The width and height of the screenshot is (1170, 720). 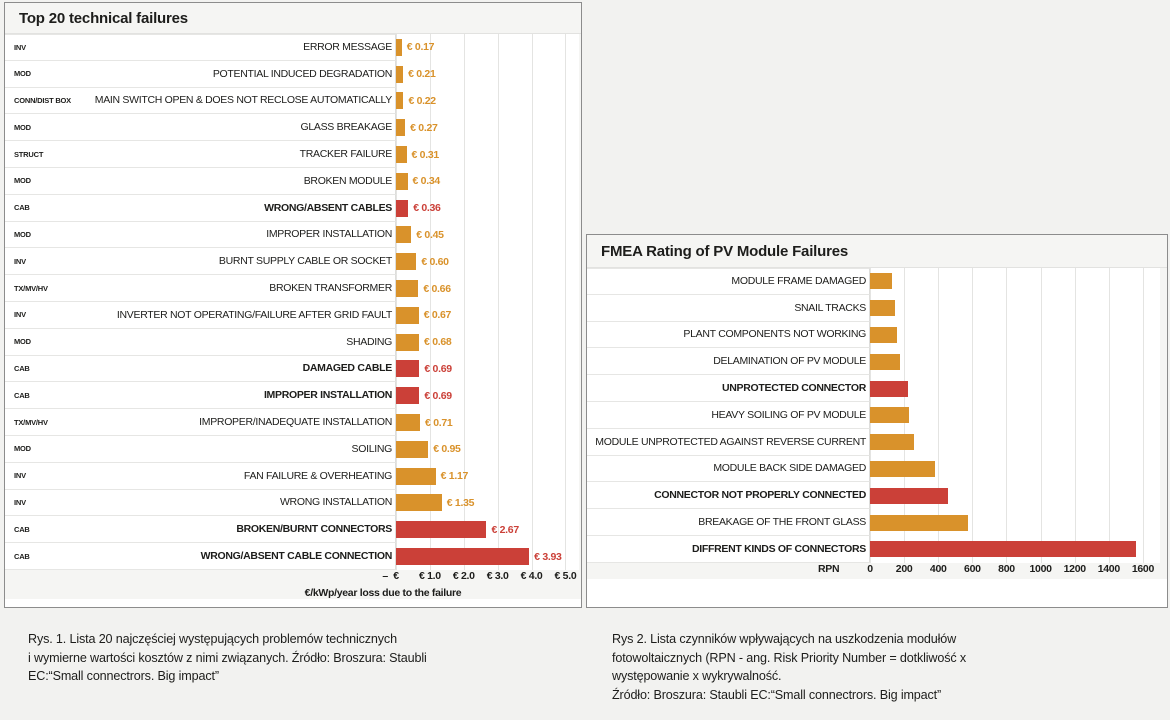 I want to click on chart-row: CAB WRONG/ABSENT CABLES € 0.36, so click(x=293, y=208).